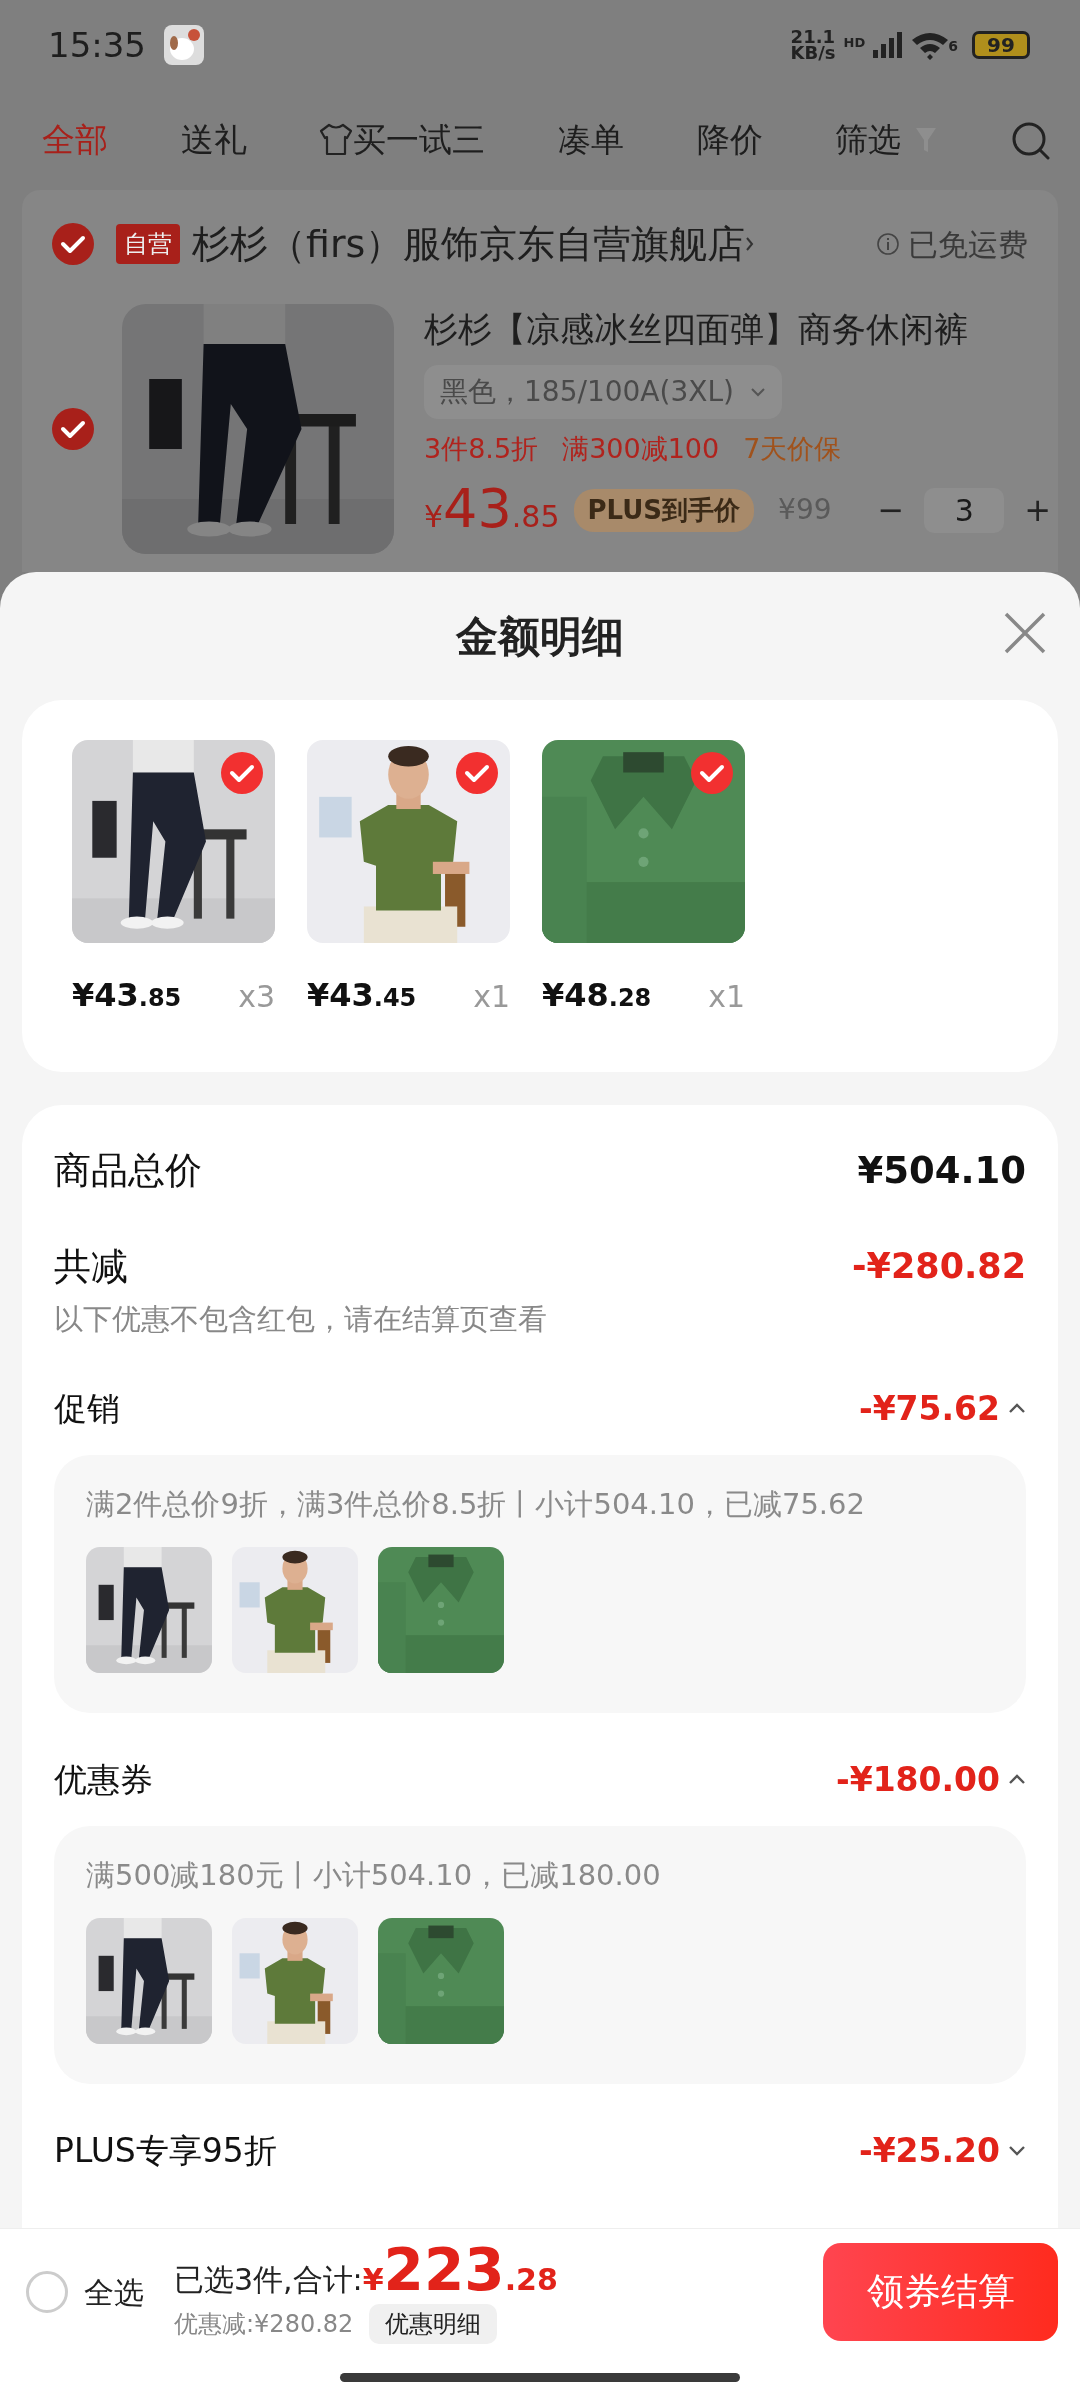 The image size is (1080, 2400). I want to click on item-price: ¥48.28, so click(597, 995).